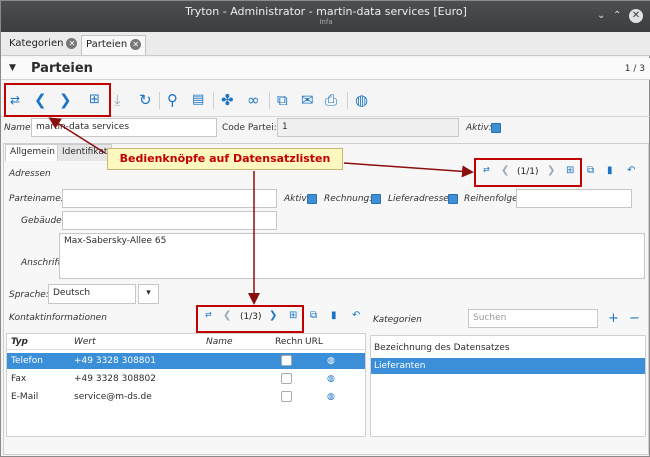  I want to click on building-label: Gebäude:, so click(43, 221).